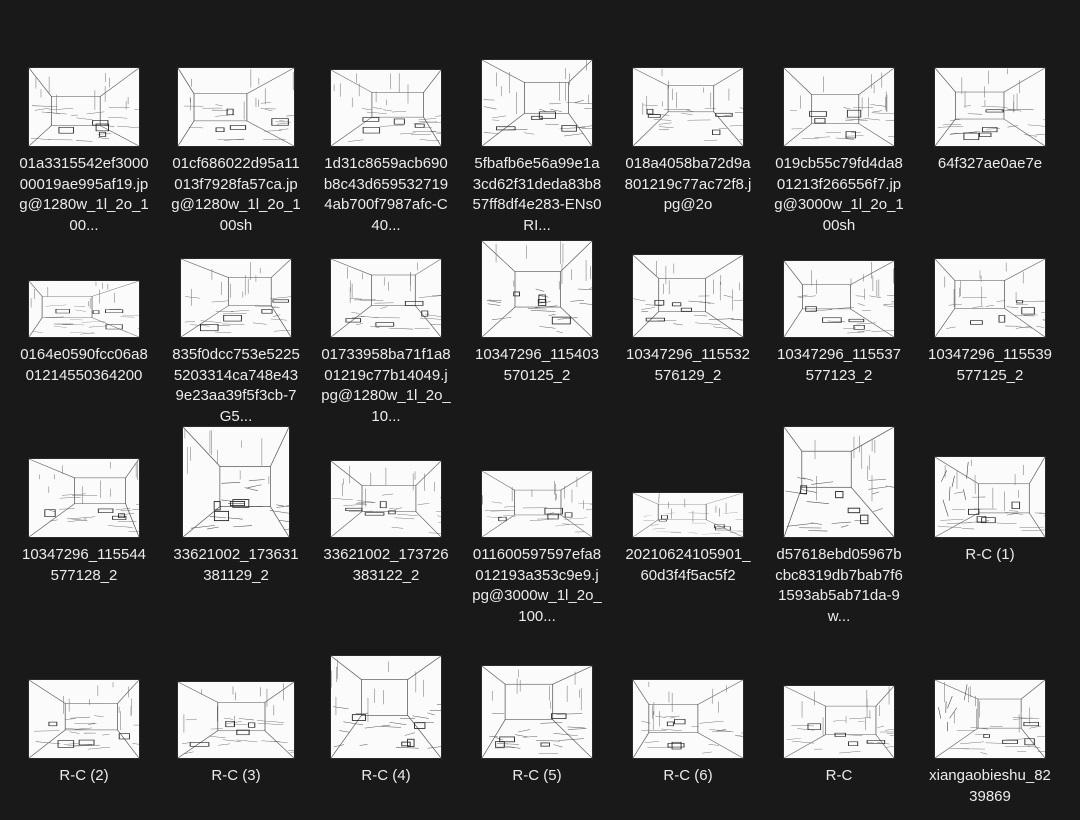  Describe the element at coordinates (537, 775) in the screenshot. I see `file-name-label: R-C (5)` at that location.